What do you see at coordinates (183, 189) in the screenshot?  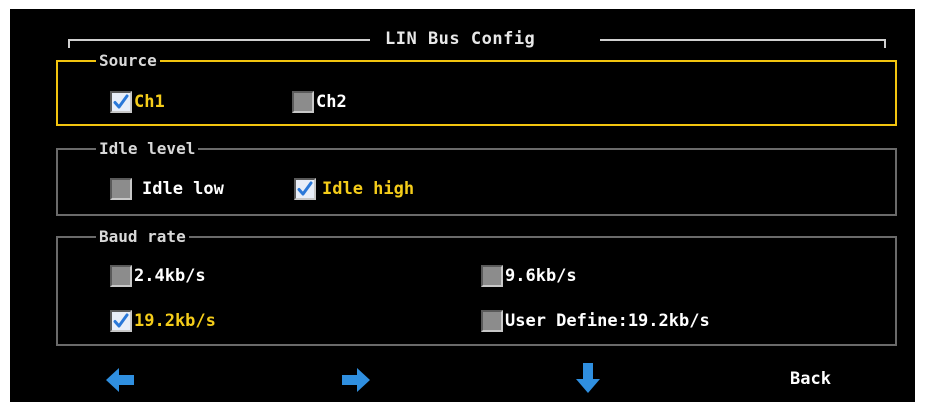 I see `option-label: Idle low` at bounding box center [183, 189].